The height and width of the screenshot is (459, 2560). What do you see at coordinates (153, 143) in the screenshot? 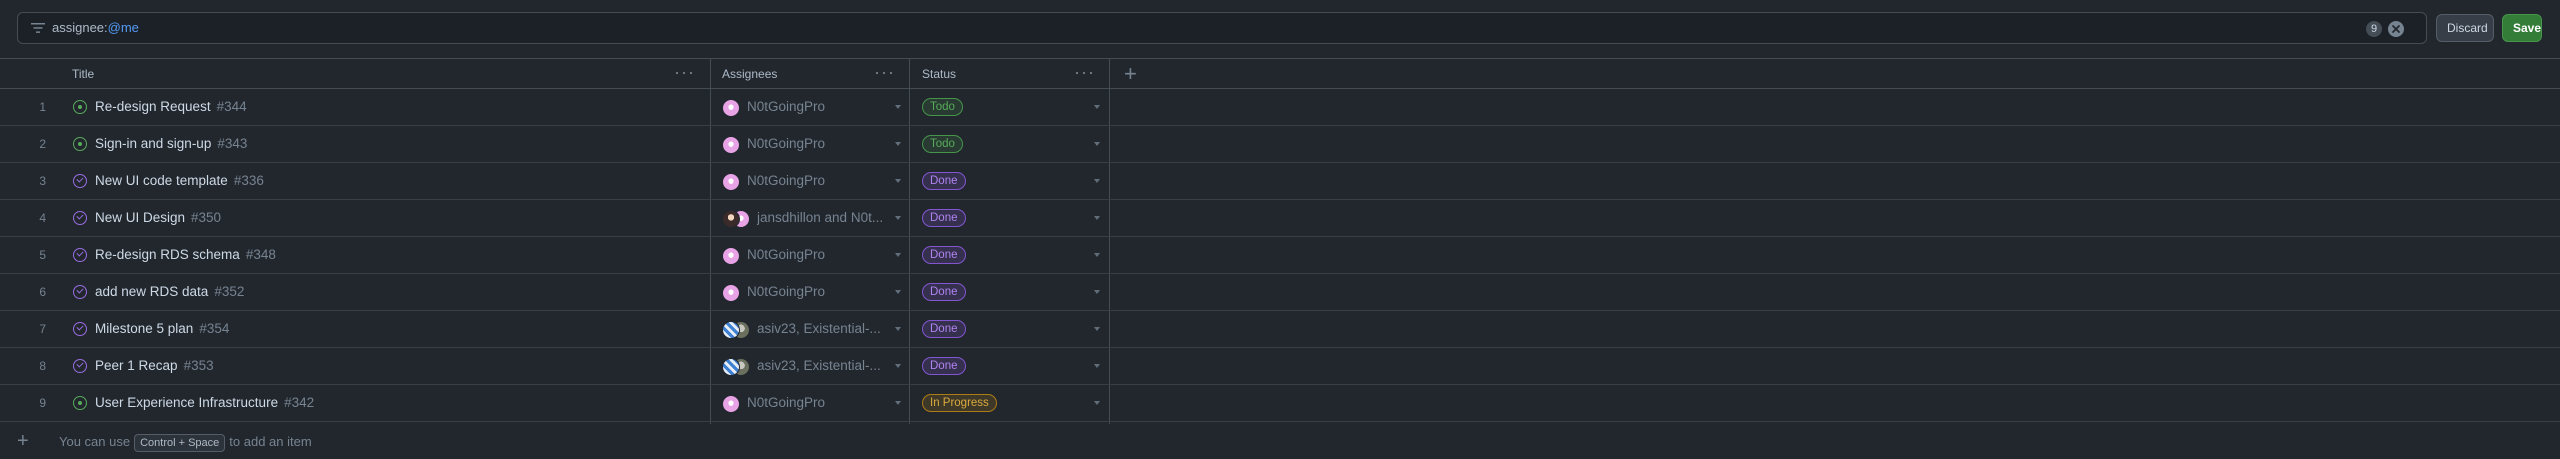
I see `issue-title-text: Sign-in and sign-up` at bounding box center [153, 143].